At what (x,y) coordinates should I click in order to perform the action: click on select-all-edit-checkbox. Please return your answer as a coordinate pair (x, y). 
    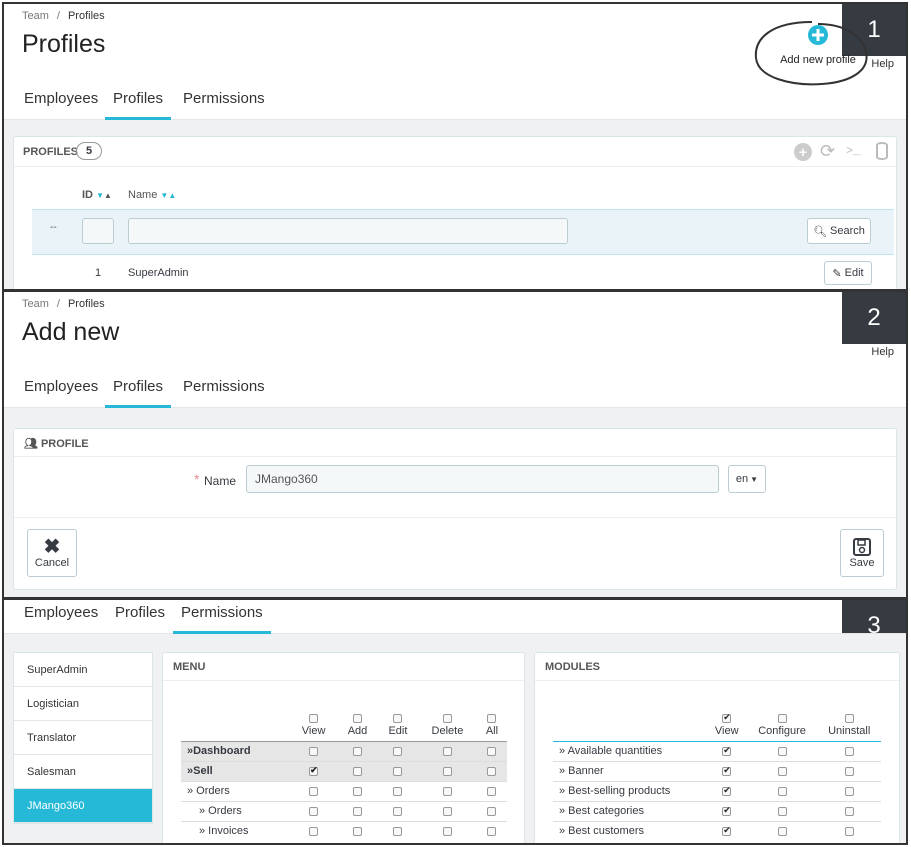
    Looking at the image, I should click on (398, 719).